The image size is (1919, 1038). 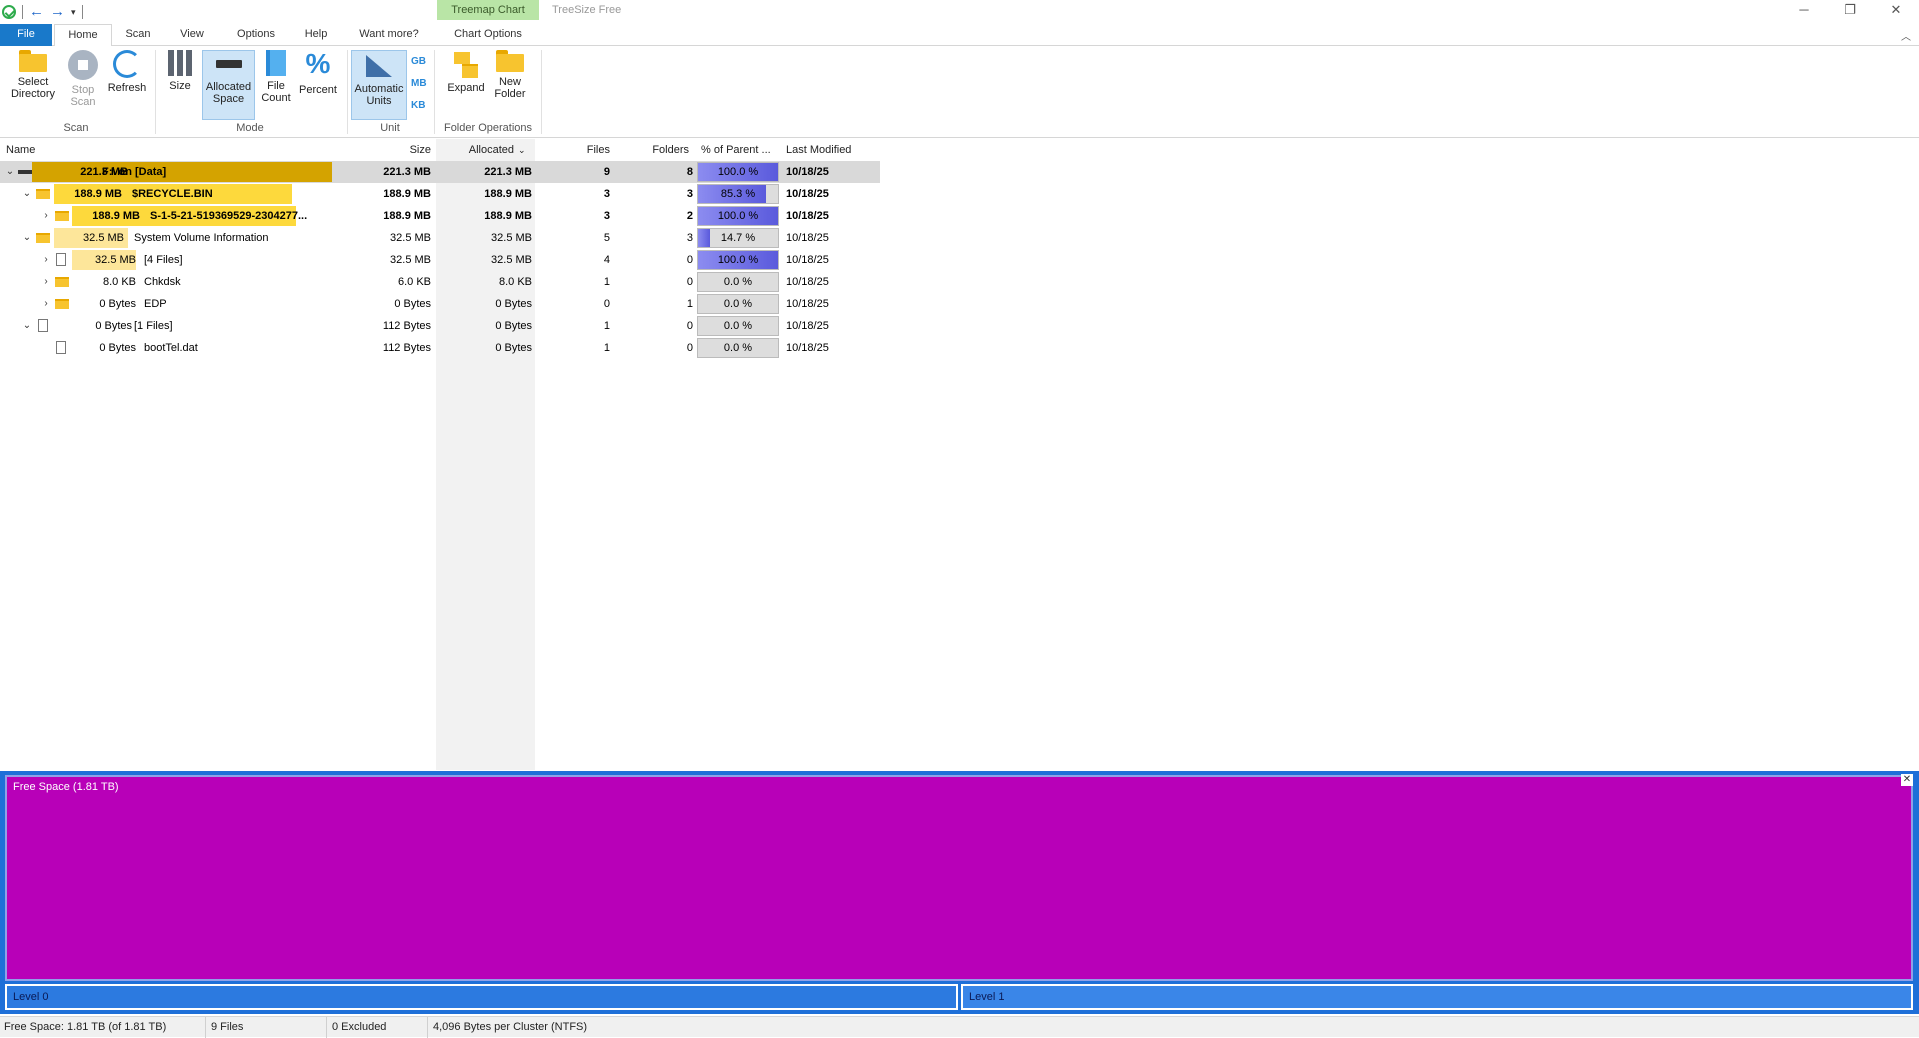 I want to click on collapse-ribbon-icon: ︿, so click(x=1906, y=35).